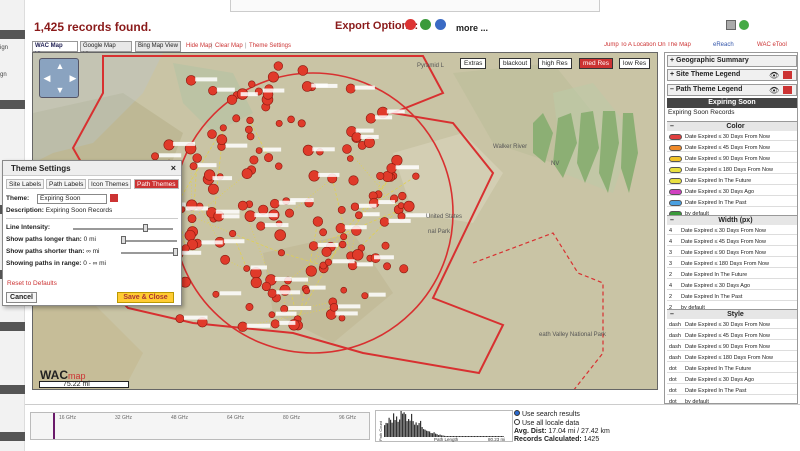  What do you see at coordinates (3, 75) in the screenshot?
I see `rail-label: gn` at bounding box center [3, 75].